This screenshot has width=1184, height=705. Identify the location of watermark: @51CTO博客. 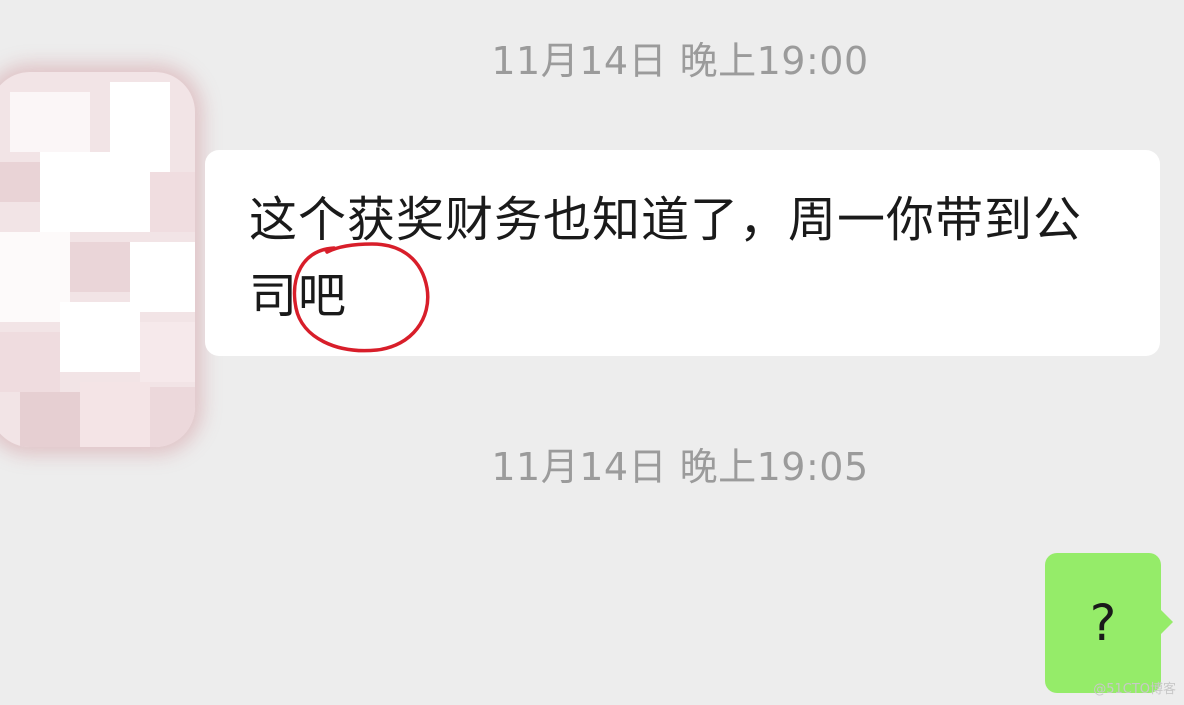
(1134, 689).